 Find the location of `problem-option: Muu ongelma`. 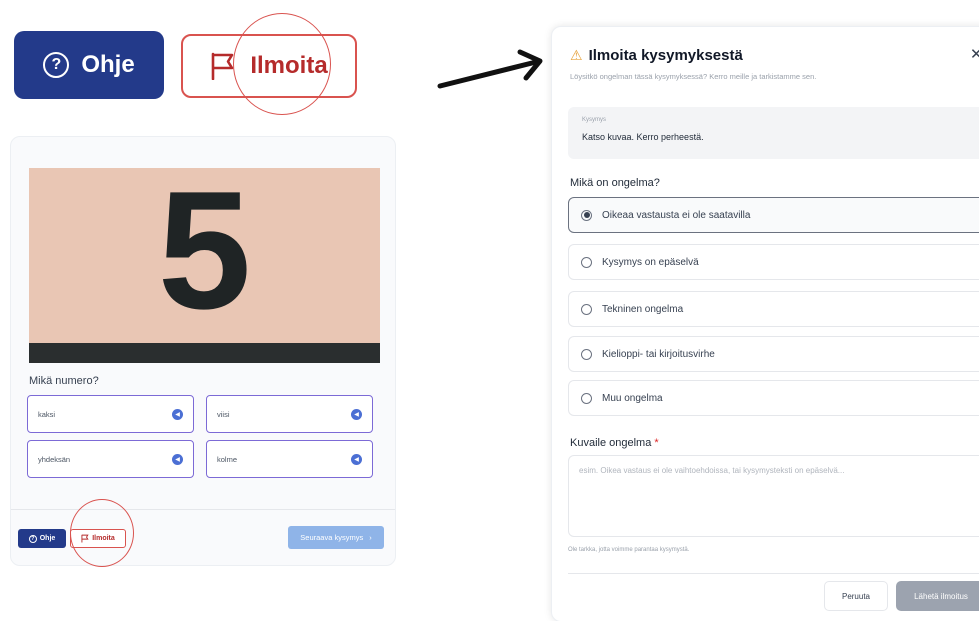

problem-option: Muu ongelma is located at coordinates (773, 398).